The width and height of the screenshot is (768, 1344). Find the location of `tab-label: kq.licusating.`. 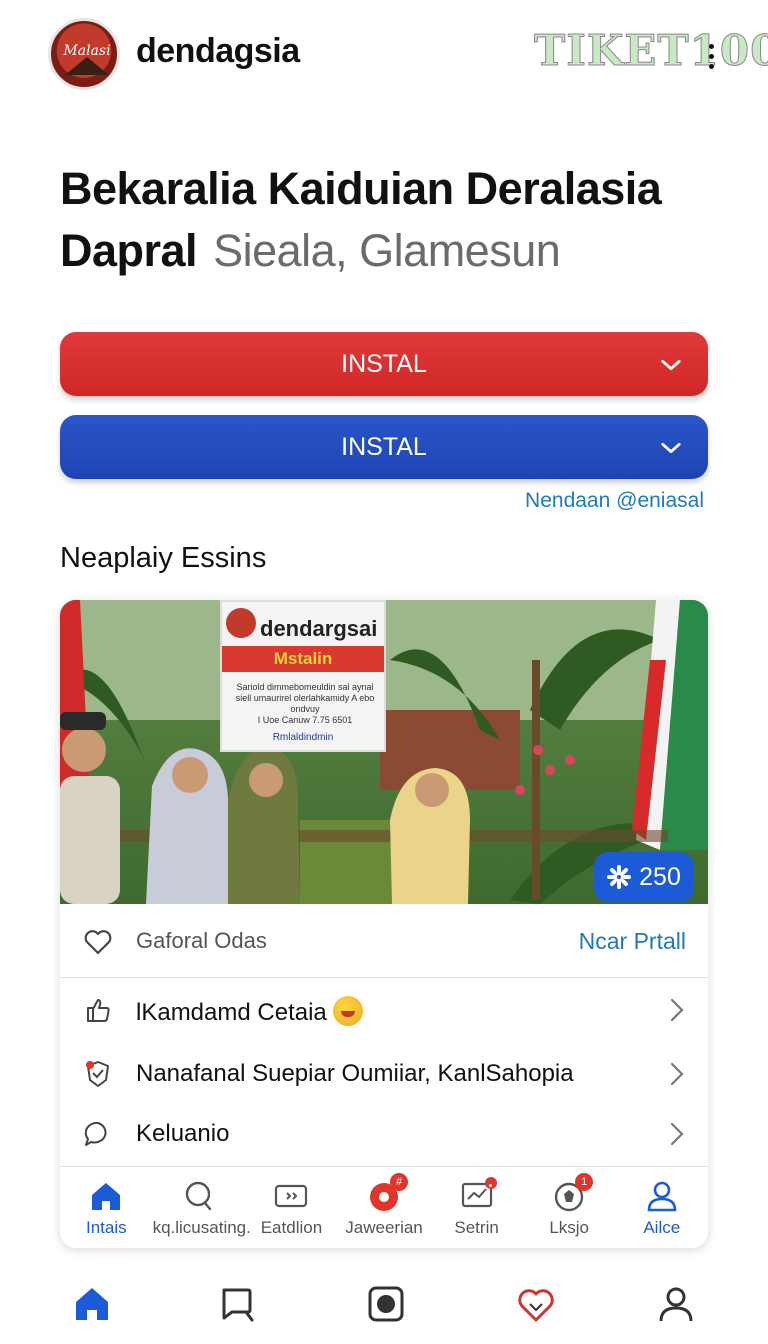

tab-label: kq.licusating. is located at coordinates (201, 1227).